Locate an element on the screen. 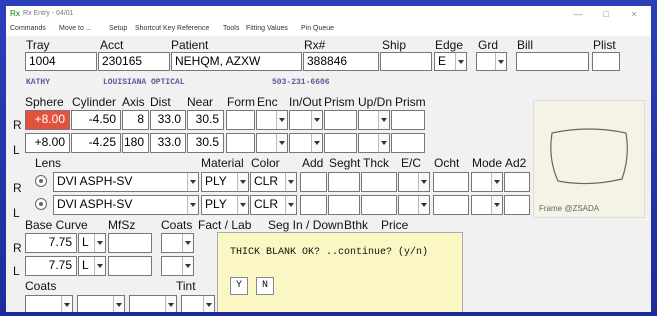 The width and height of the screenshot is (657, 316). right-base-mode-select: L is located at coordinates (92, 243).